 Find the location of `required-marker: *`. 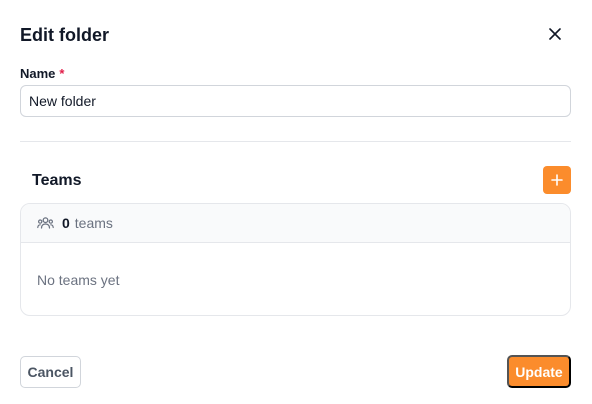

required-marker: * is located at coordinates (62, 73).